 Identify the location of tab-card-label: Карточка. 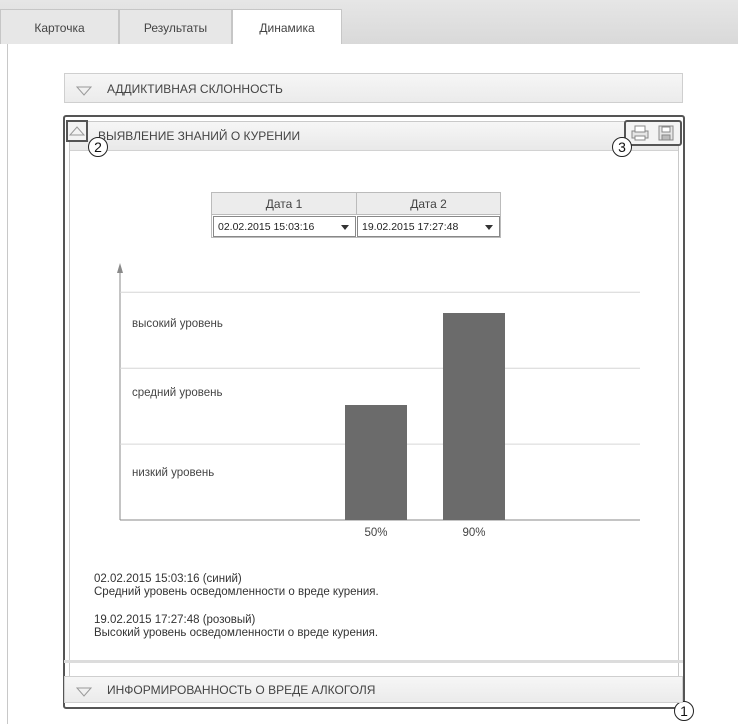
(59, 28).